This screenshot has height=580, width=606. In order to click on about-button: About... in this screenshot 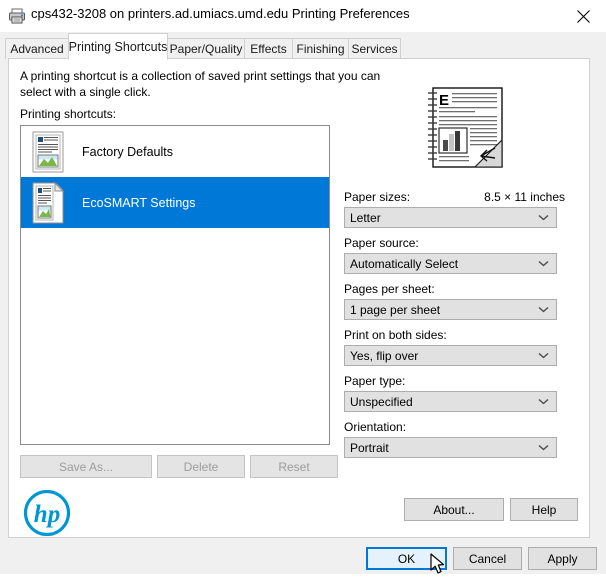, I will do `click(454, 509)`.